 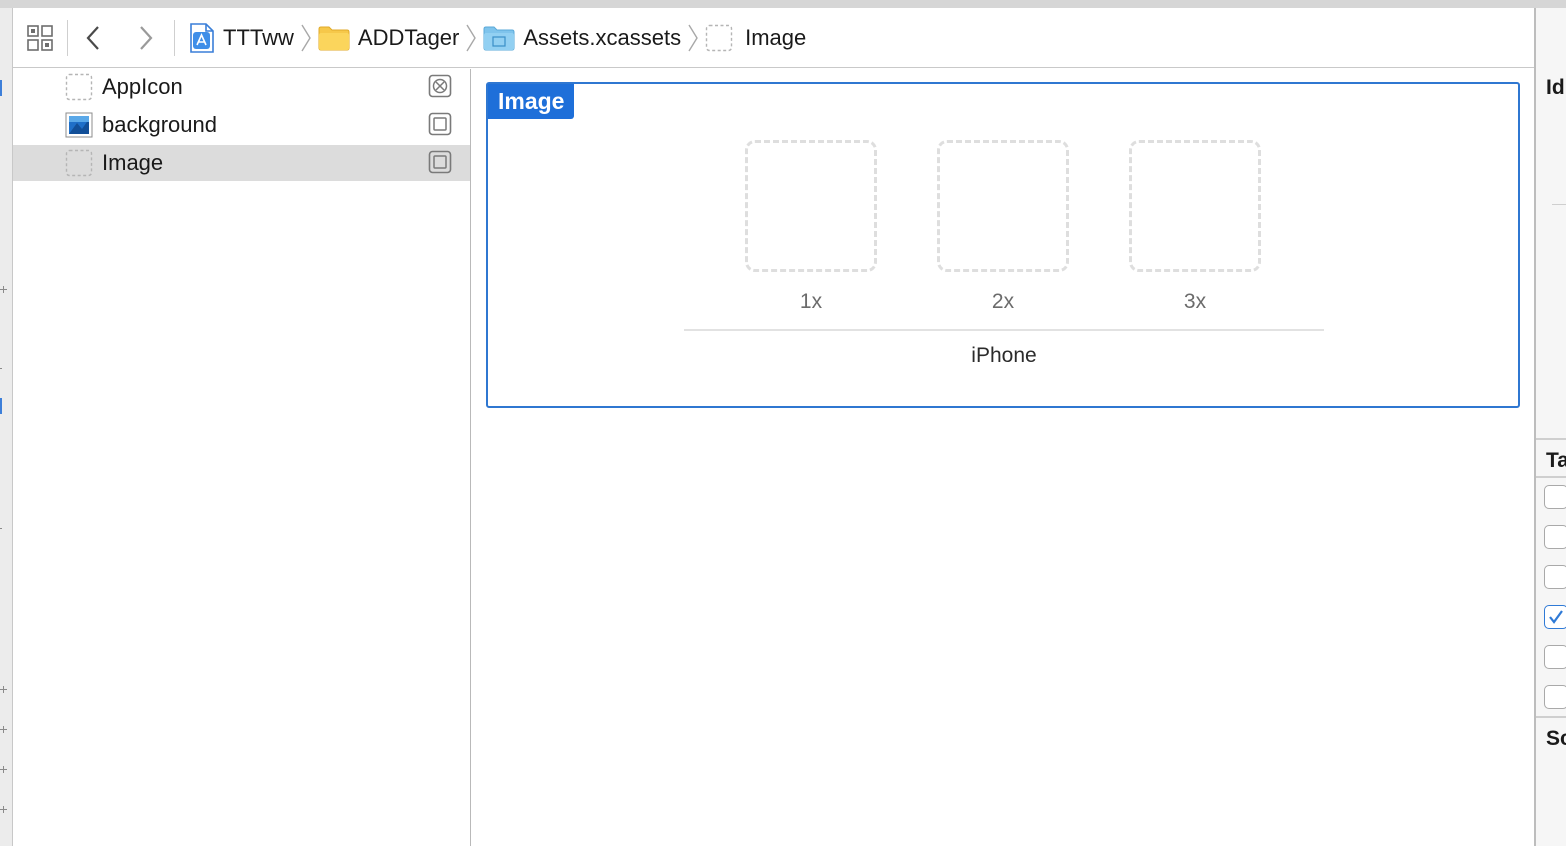 I want to click on image-well-2x, so click(x=1003, y=206).